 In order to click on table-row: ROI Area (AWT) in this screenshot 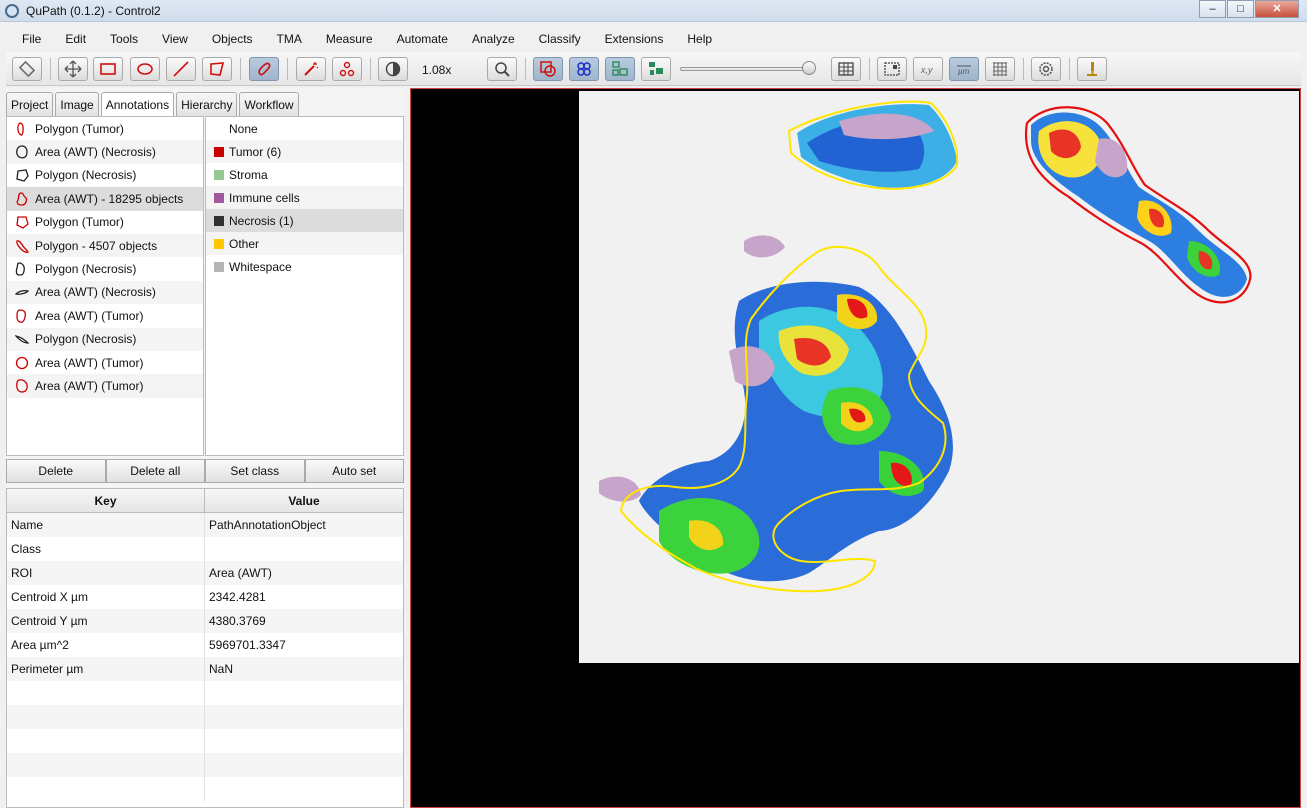, I will do `click(205, 573)`.